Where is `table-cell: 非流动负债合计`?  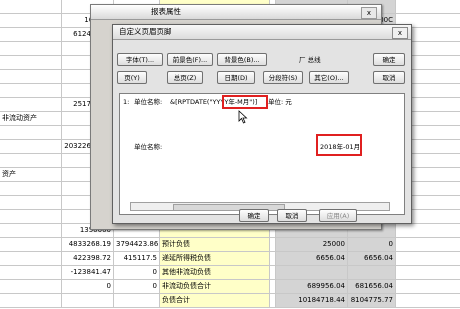 table-cell: 非流动负债合计 is located at coordinates (215, 286).